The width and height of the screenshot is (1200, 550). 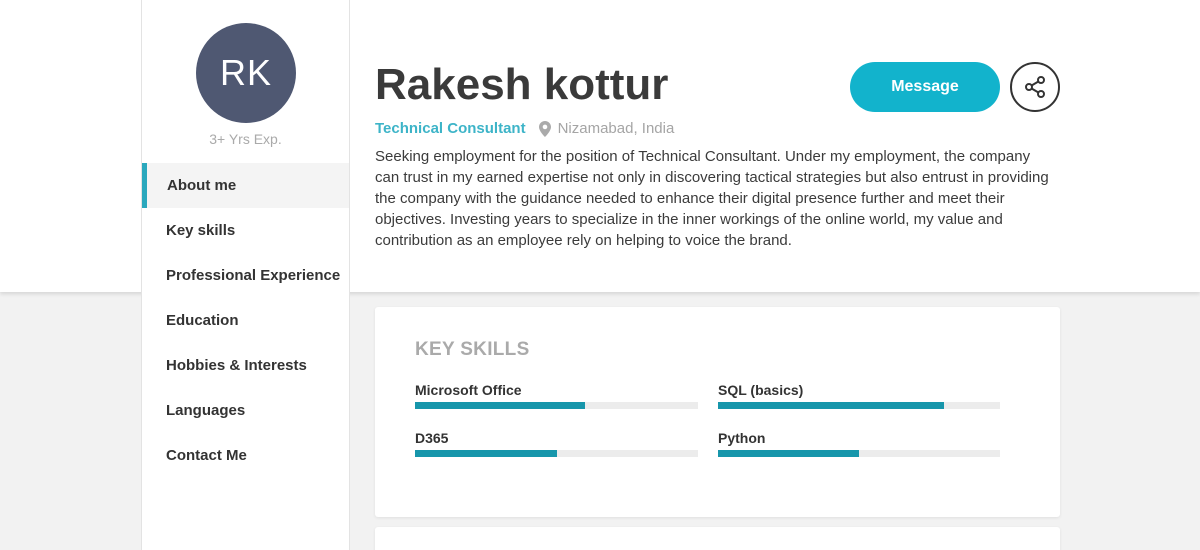 I want to click on skill-name: Microsoft Office, so click(x=468, y=390).